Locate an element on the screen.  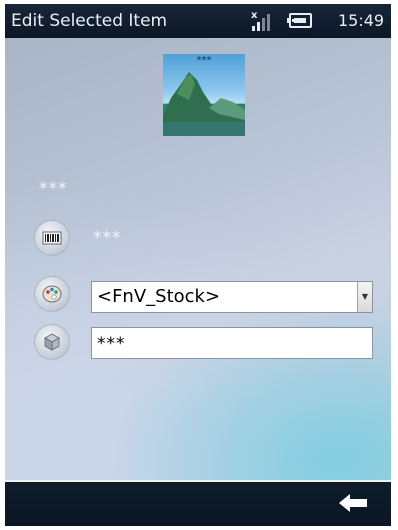
menu-bar is located at coordinates (198, 503).